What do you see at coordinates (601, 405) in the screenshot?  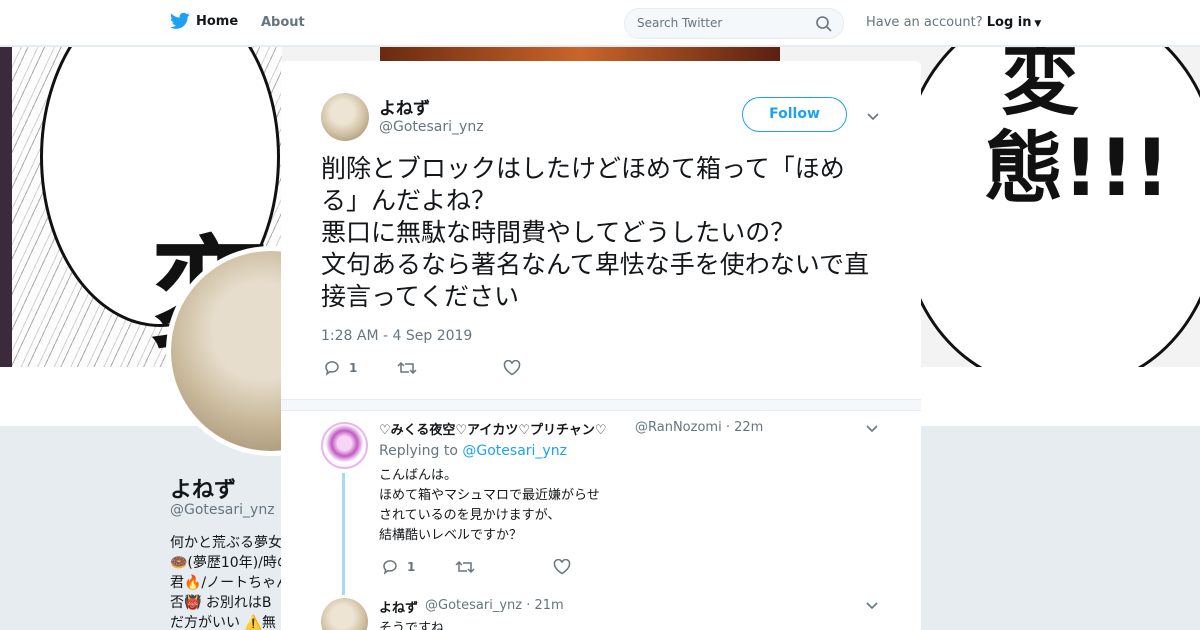 I see `replies-divider` at bounding box center [601, 405].